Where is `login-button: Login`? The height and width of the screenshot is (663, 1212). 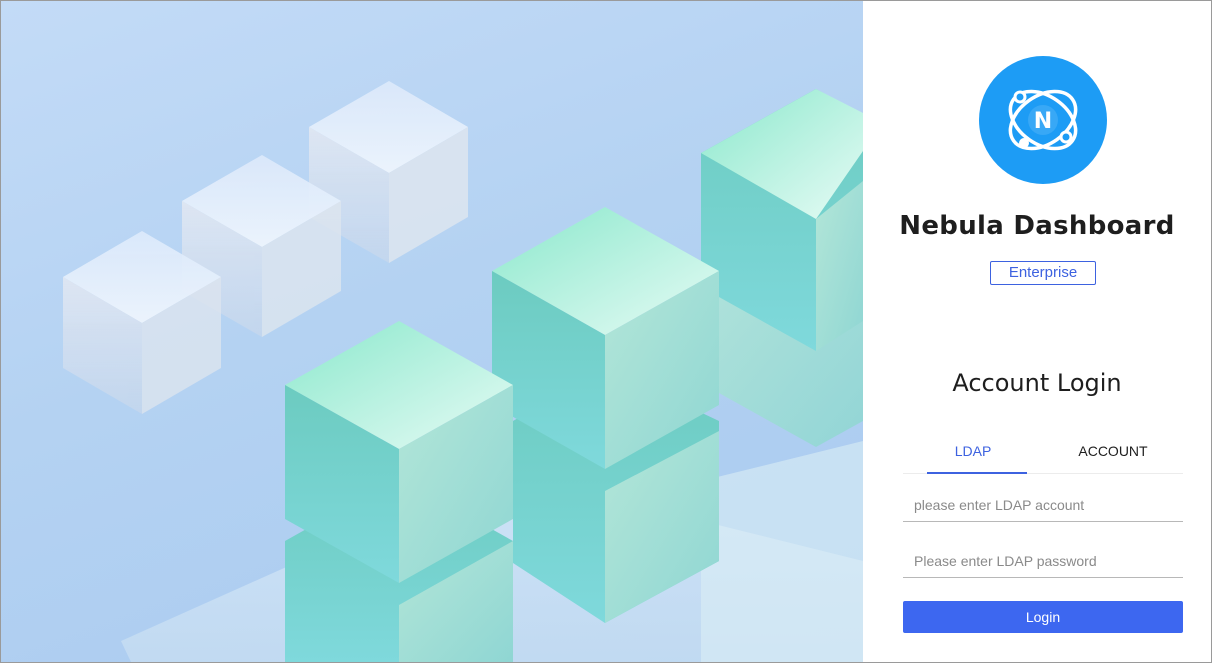
login-button: Login is located at coordinates (1043, 617).